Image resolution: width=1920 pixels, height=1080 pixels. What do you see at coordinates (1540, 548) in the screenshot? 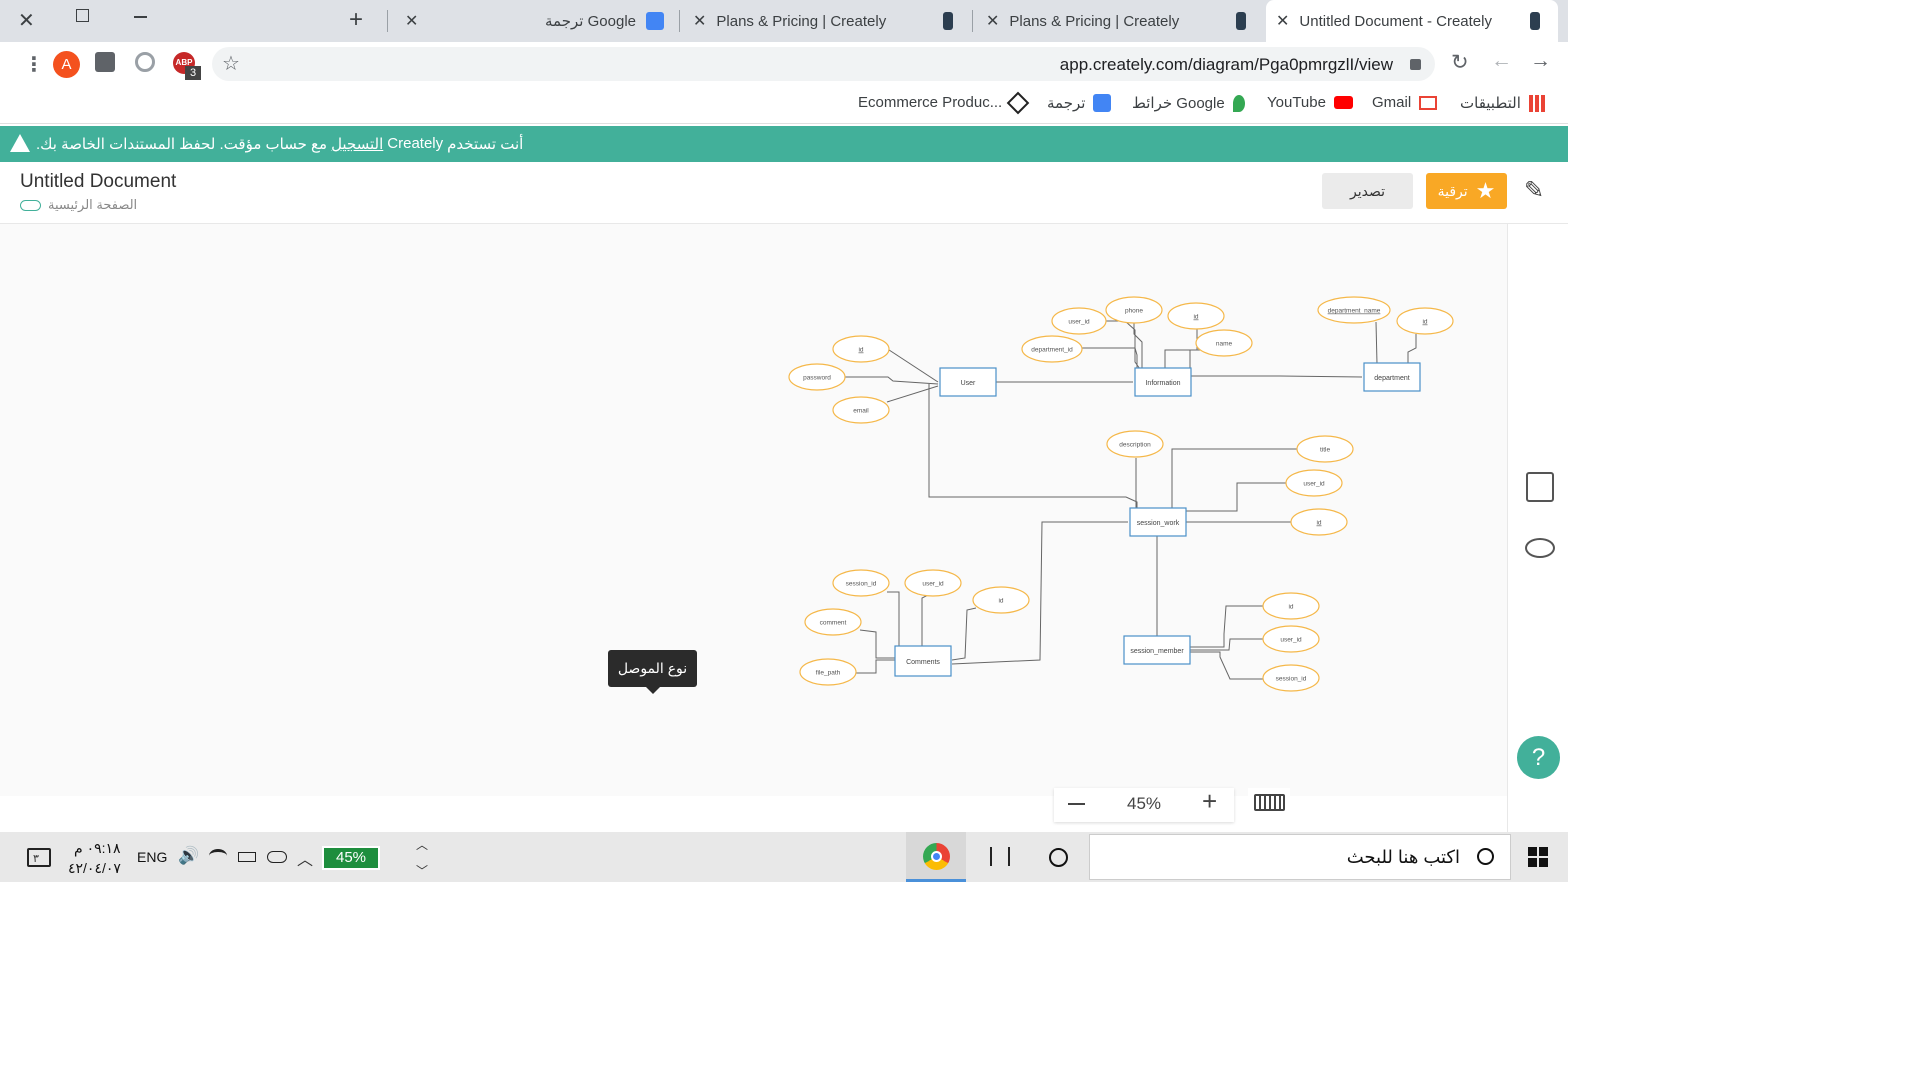
I see `comment-bubble-icon` at bounding box center [1540, 548].